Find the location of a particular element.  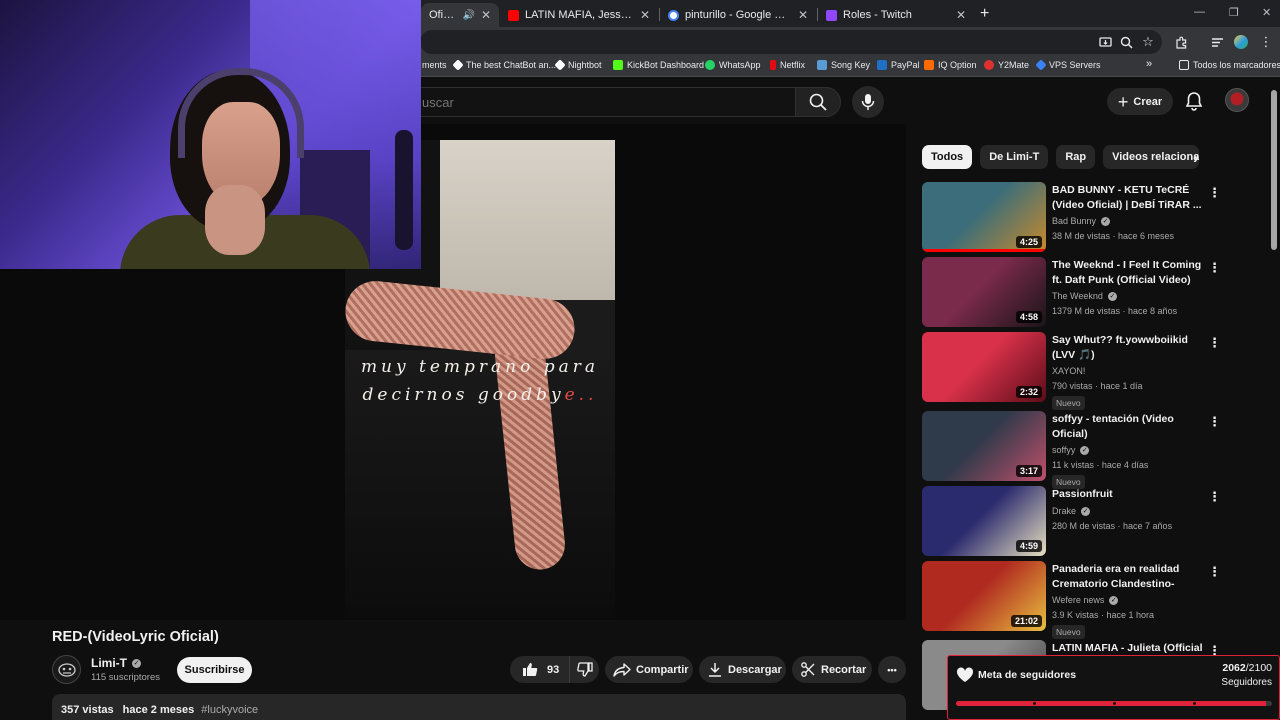

recommendation-channel: soffyy ✓ is located at coordinates (1071, 450).